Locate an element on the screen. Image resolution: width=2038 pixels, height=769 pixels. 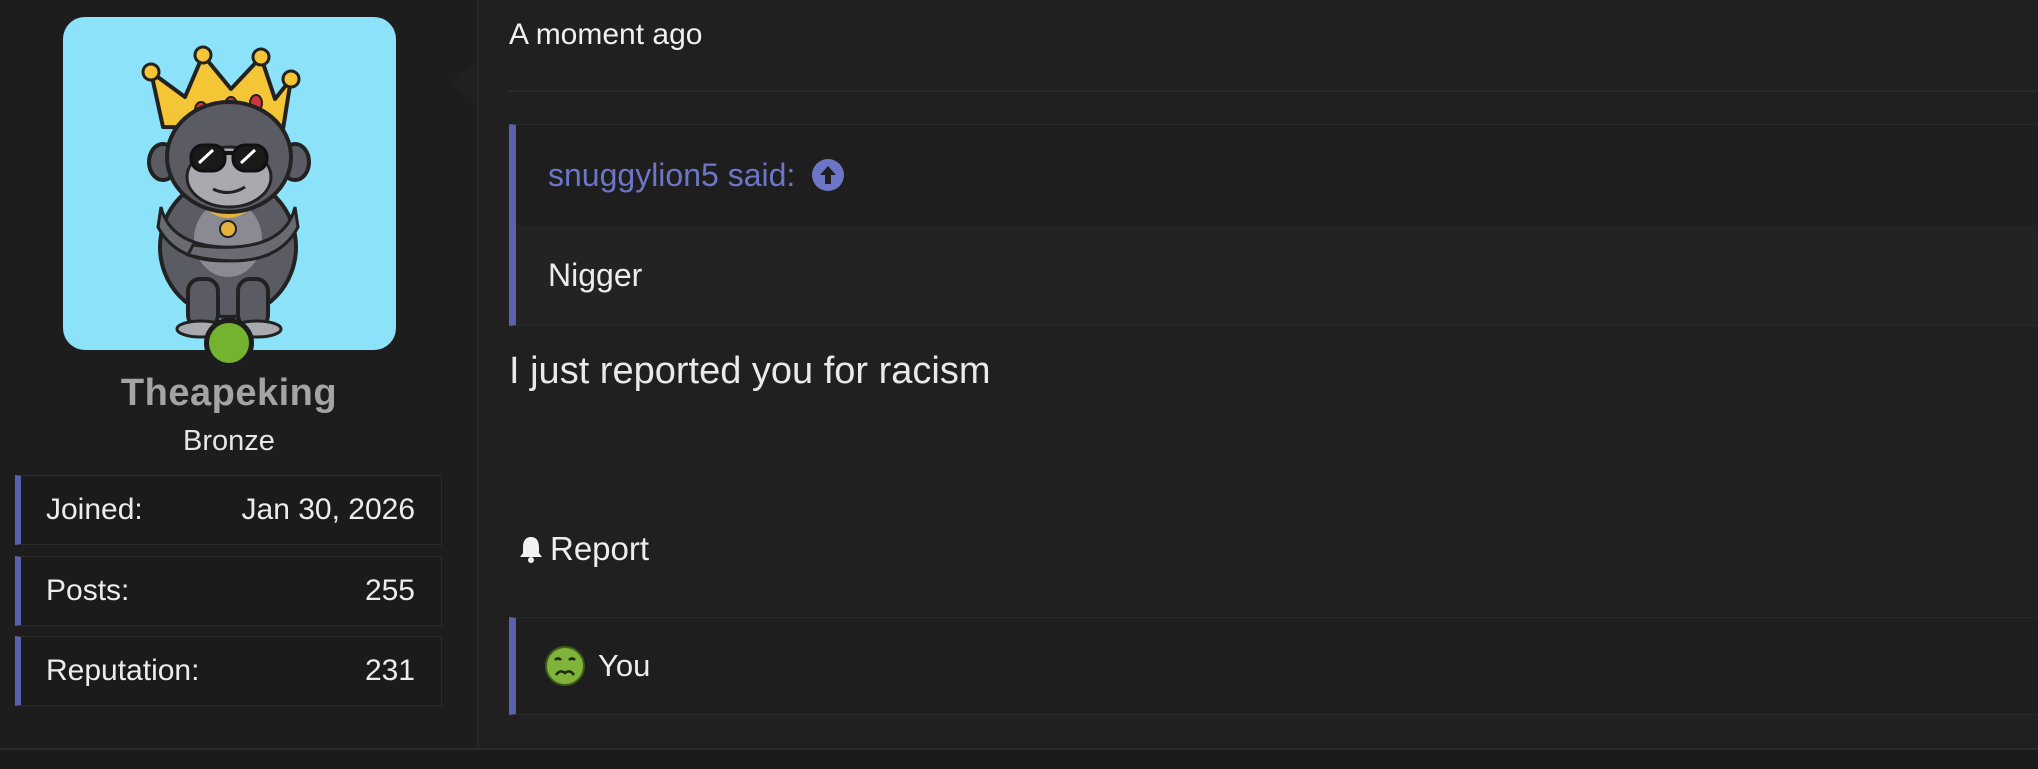
stat-value: 255 is located at coordinates (389, 590).